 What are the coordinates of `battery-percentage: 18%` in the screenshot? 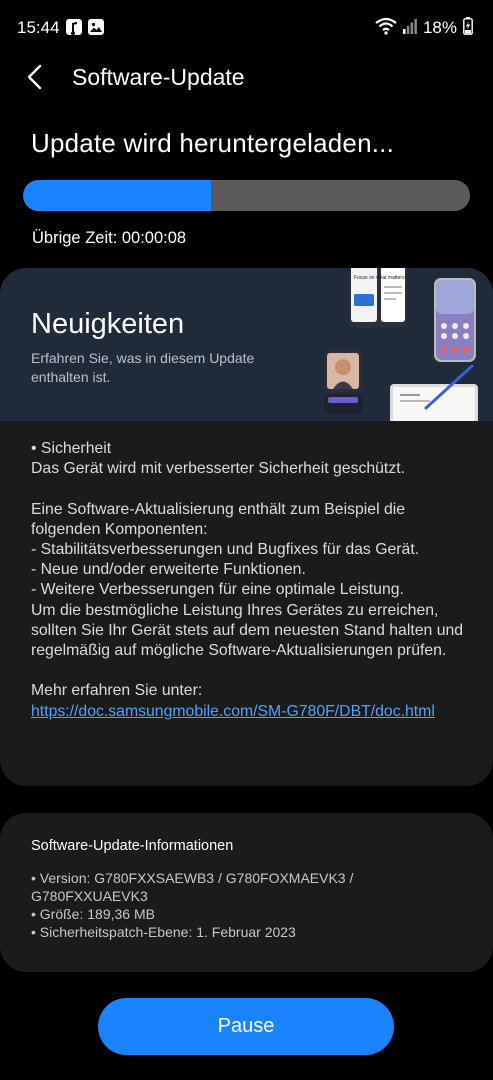 It's located at (439, 27).